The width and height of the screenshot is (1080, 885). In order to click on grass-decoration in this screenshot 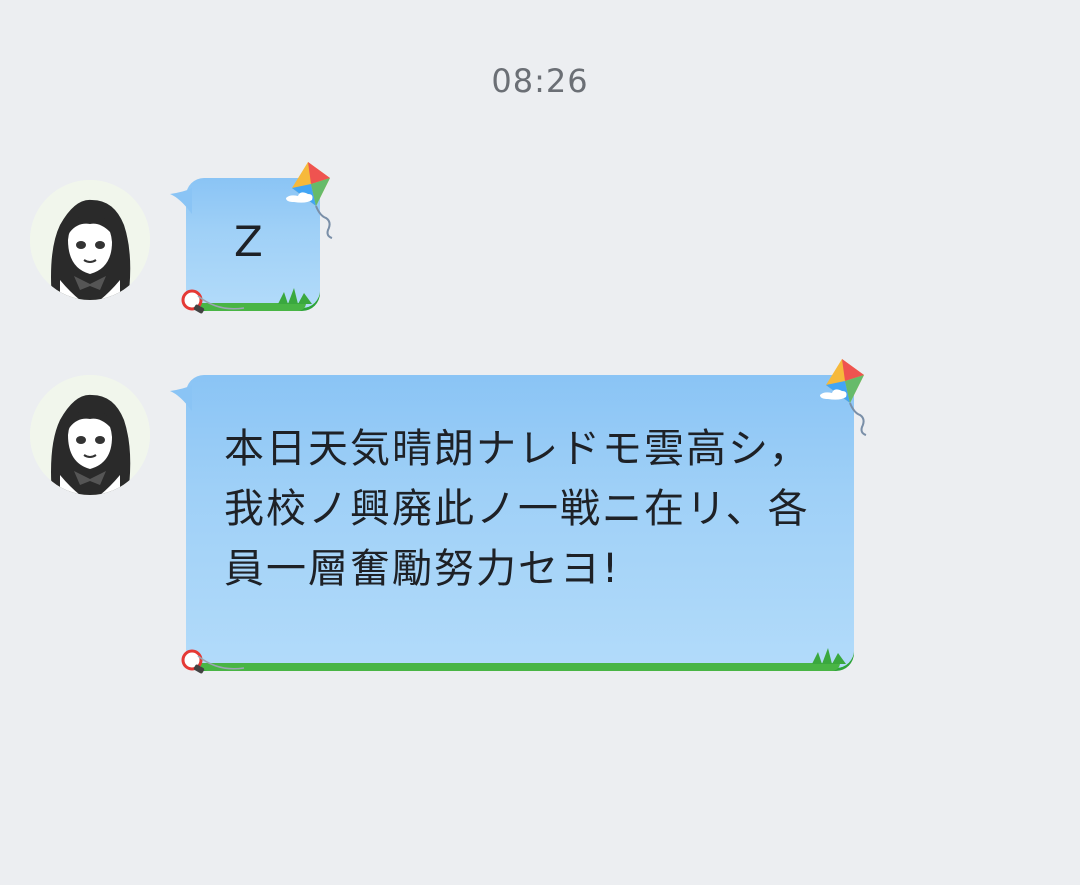, I will do `click(520, 667)`.